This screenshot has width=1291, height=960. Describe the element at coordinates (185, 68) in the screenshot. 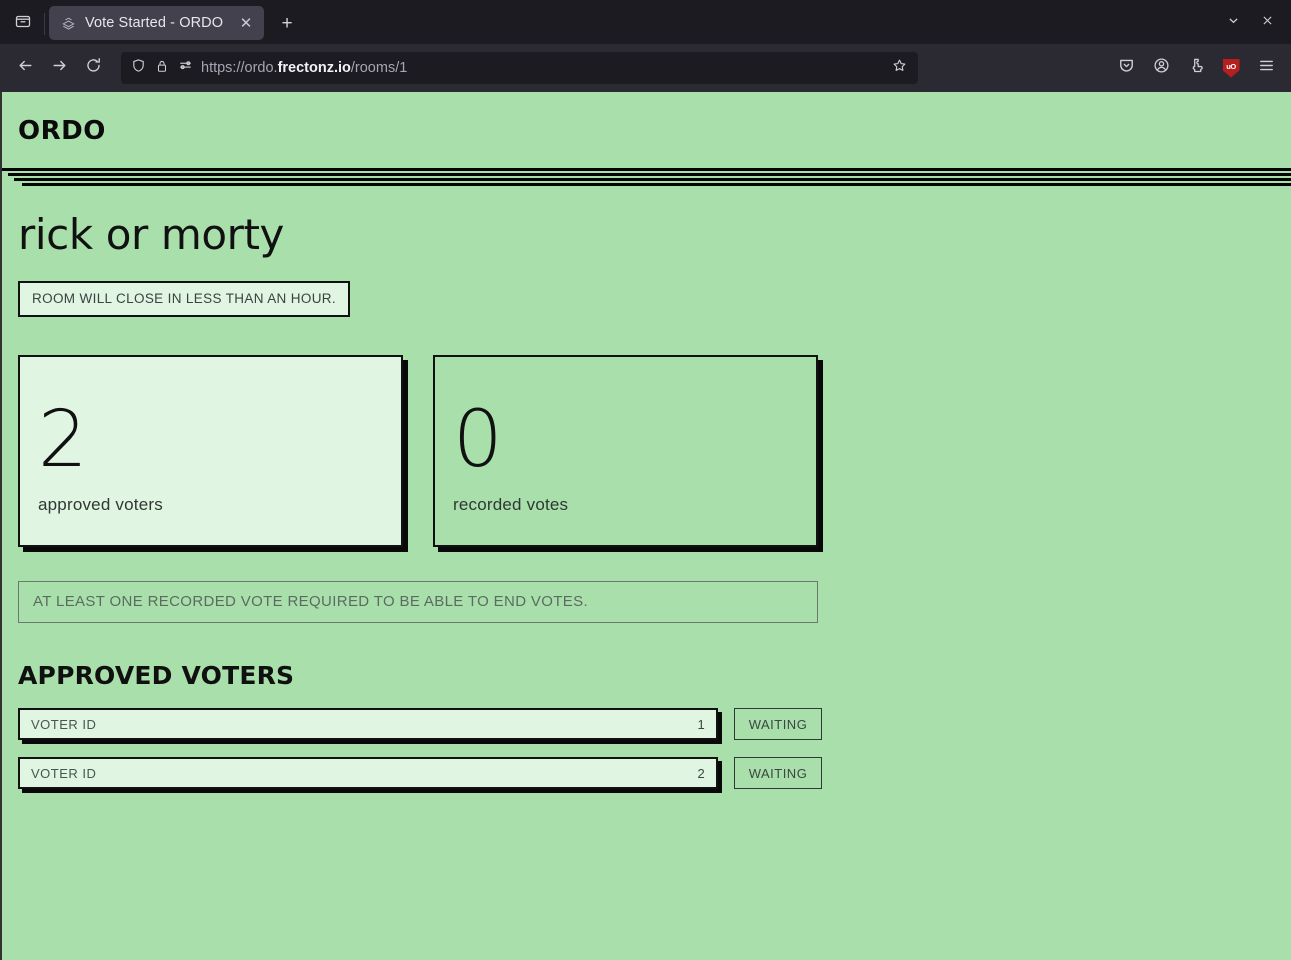

I see `permissions-sliders-icon` at that location.